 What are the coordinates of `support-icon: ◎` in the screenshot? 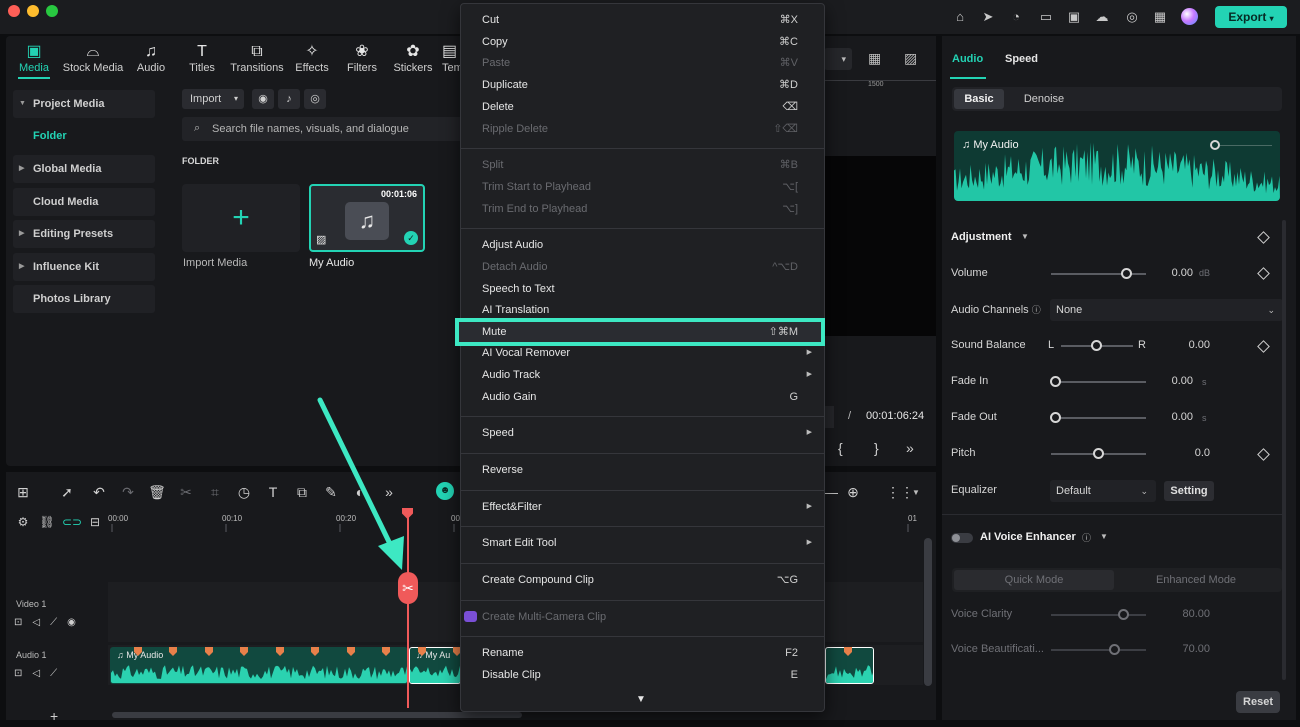 It's located at (1132, 17).